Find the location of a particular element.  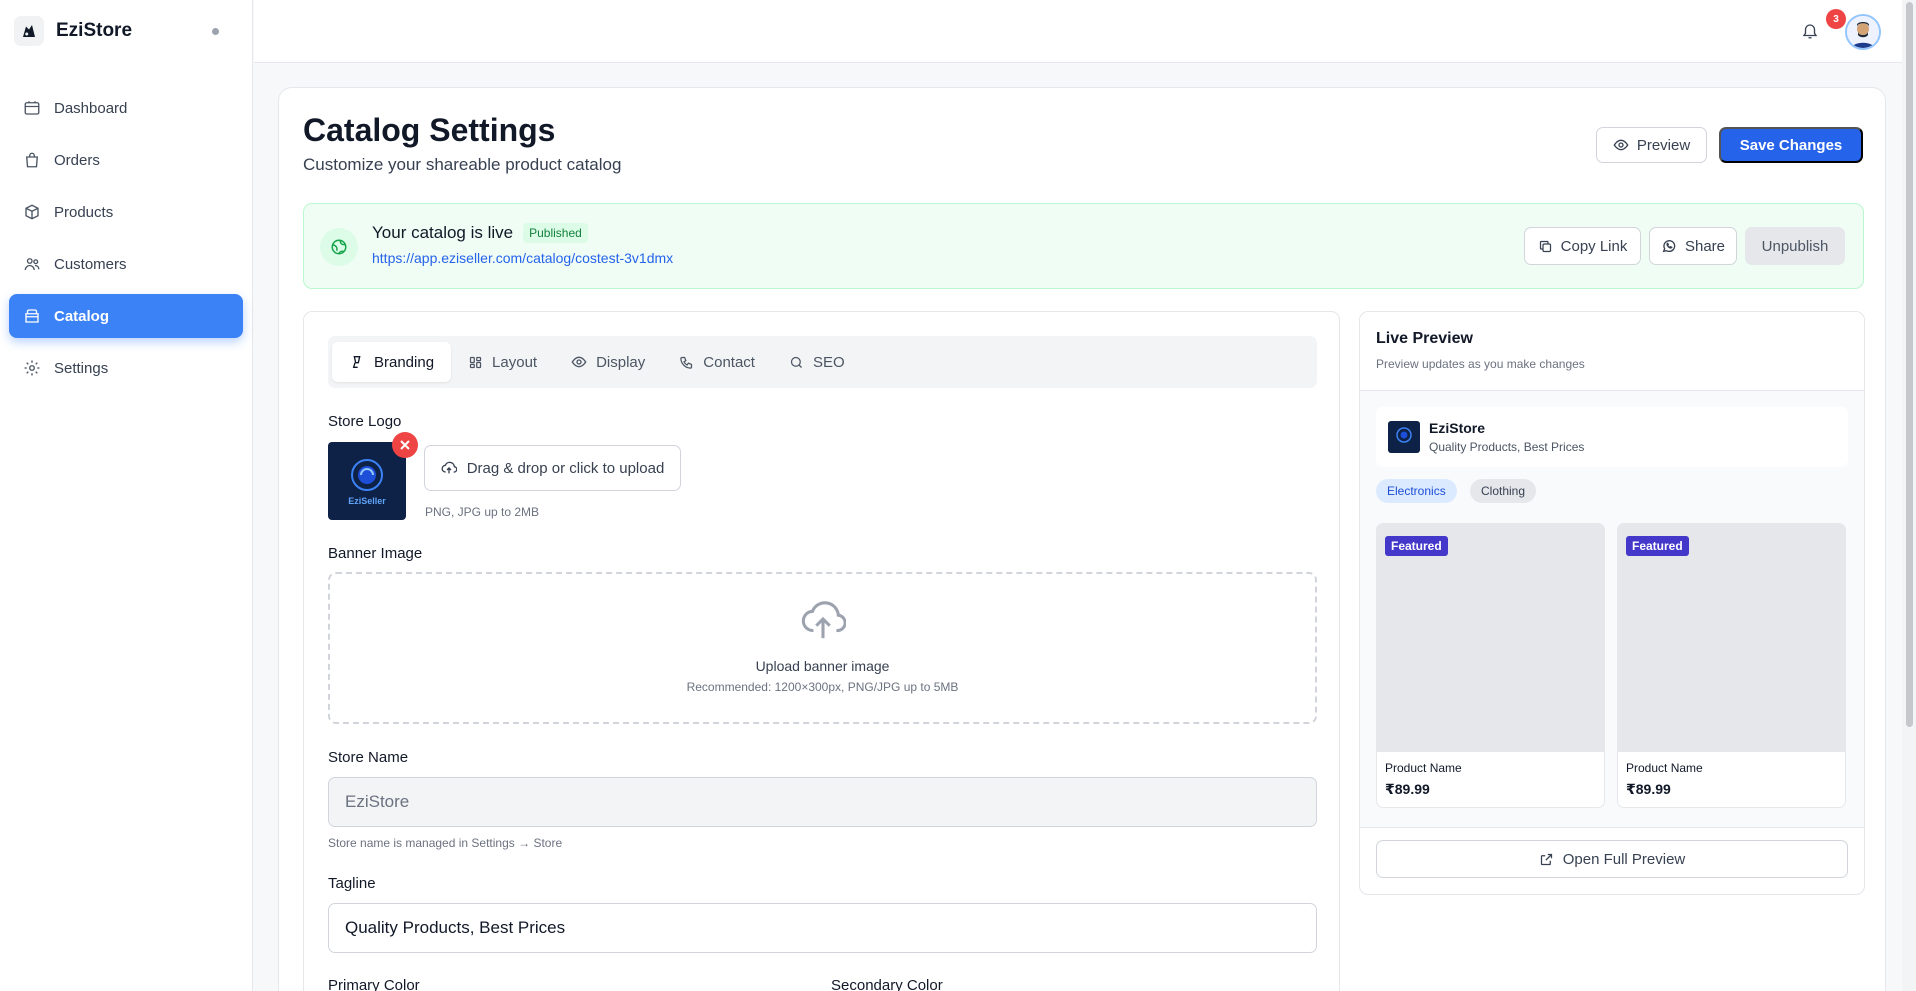

sidebar-item-label: Orders is located at coordinates (77, 160).